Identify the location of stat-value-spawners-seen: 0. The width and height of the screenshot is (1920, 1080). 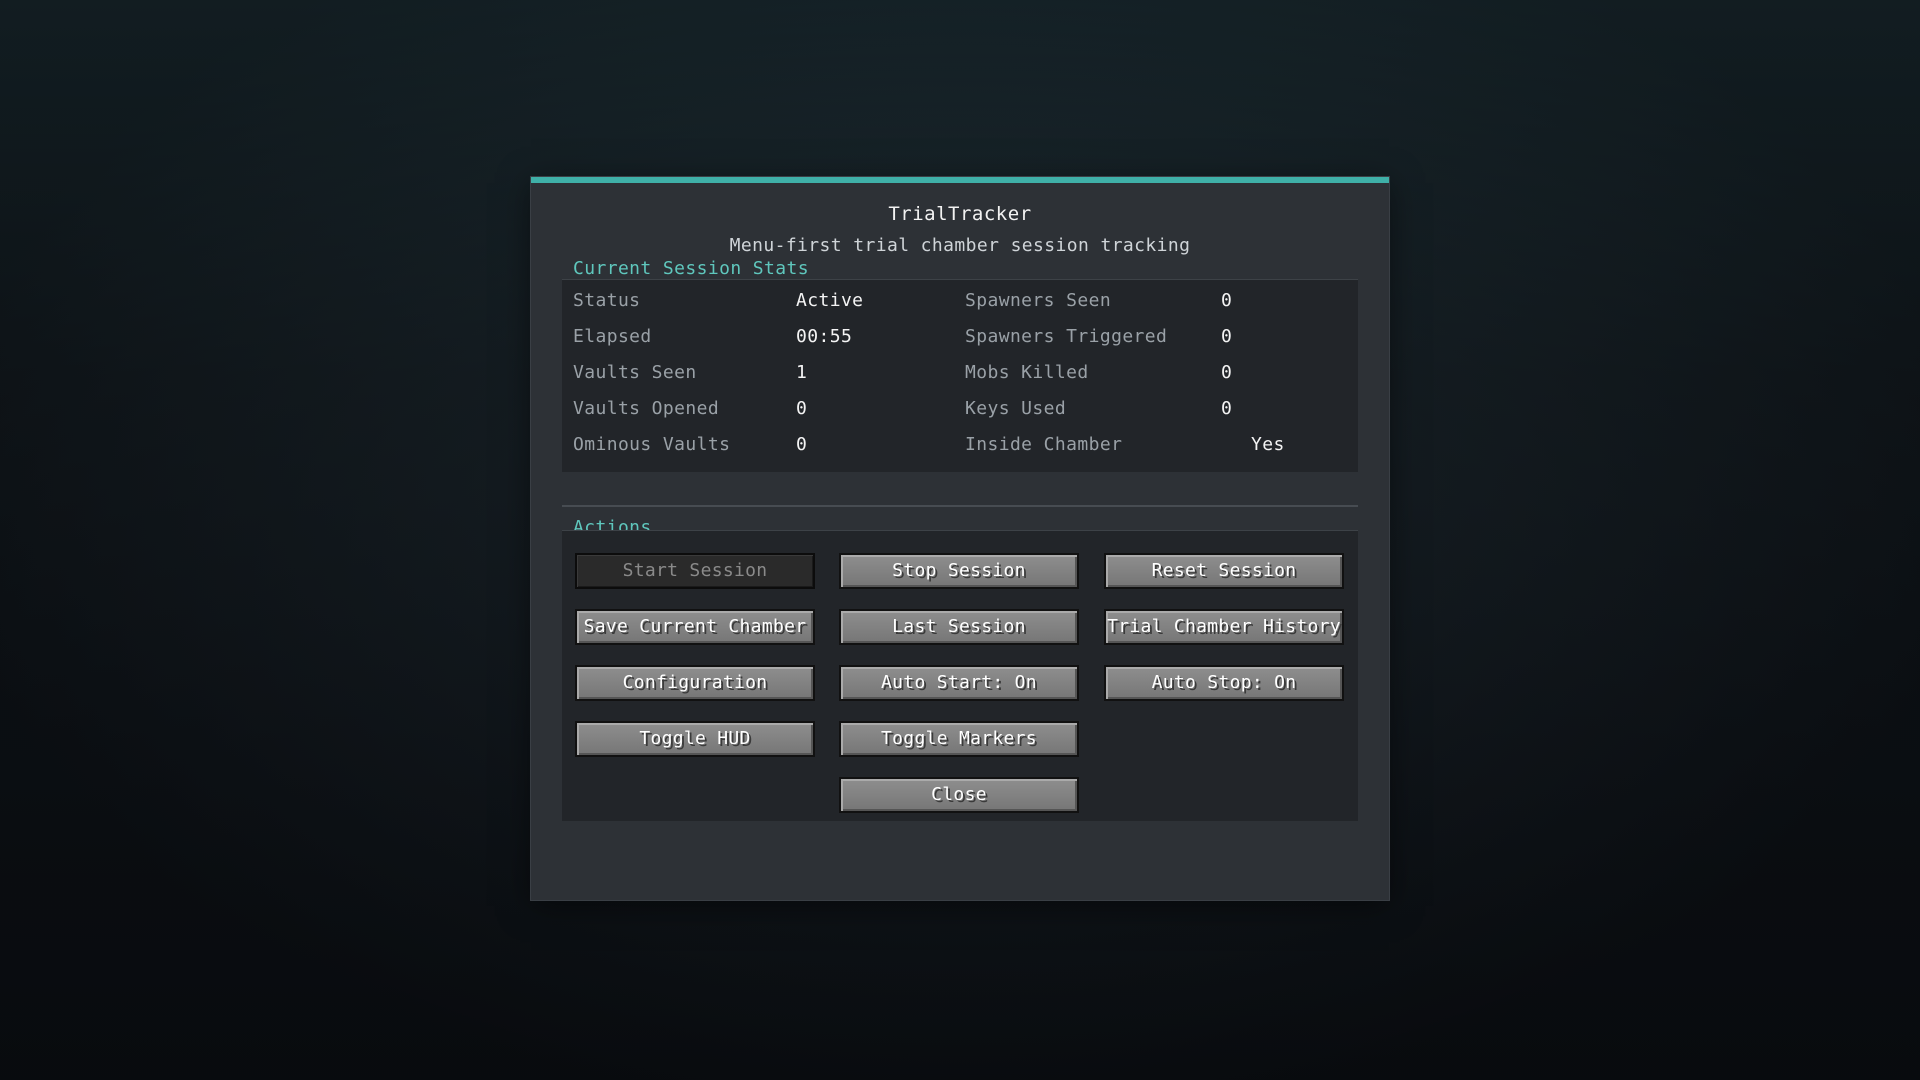
(1227, 300).